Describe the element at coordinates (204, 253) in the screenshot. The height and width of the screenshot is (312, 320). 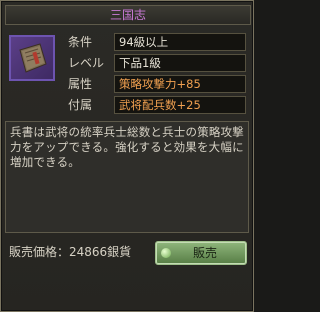
I see `sell-button-label: 販売` at that location.